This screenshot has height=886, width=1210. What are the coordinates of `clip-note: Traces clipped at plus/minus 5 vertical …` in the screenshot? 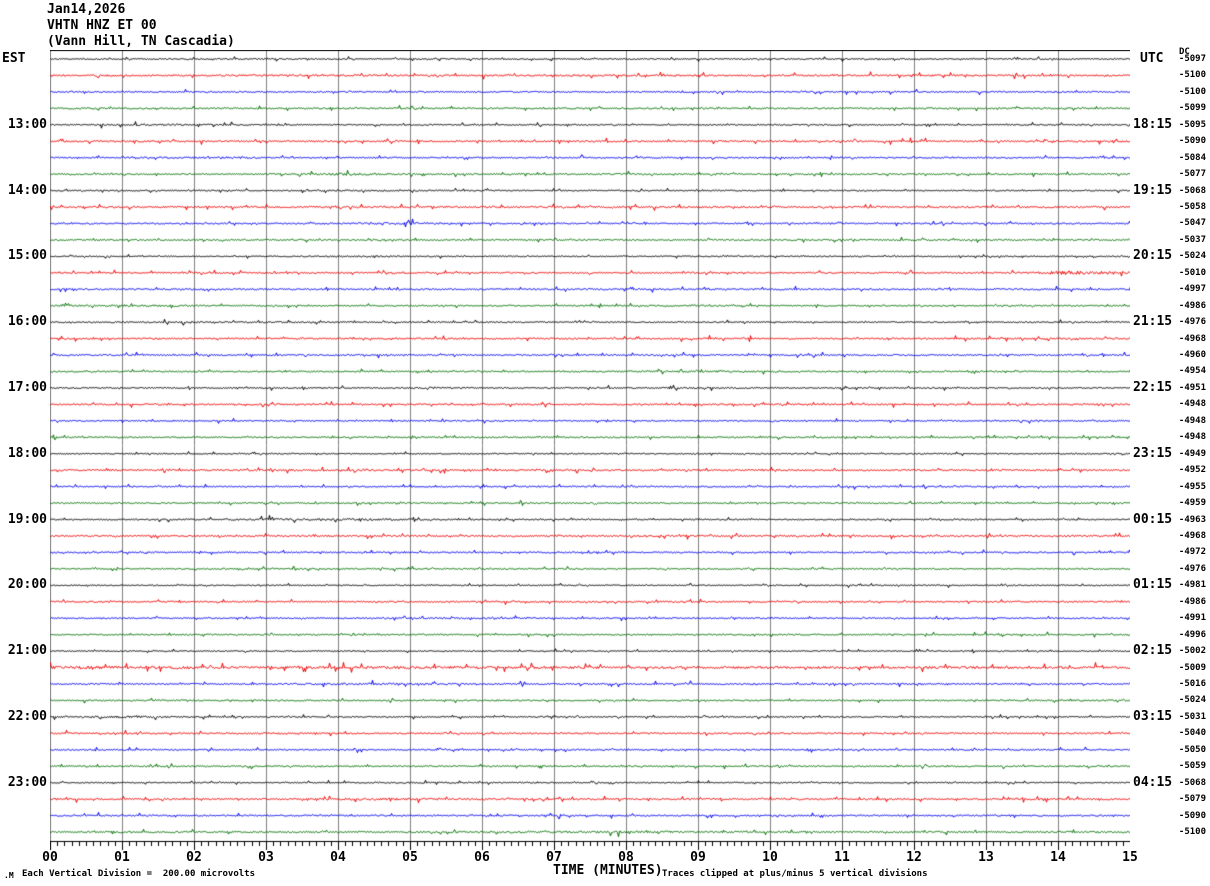 It's located at (795, 874).